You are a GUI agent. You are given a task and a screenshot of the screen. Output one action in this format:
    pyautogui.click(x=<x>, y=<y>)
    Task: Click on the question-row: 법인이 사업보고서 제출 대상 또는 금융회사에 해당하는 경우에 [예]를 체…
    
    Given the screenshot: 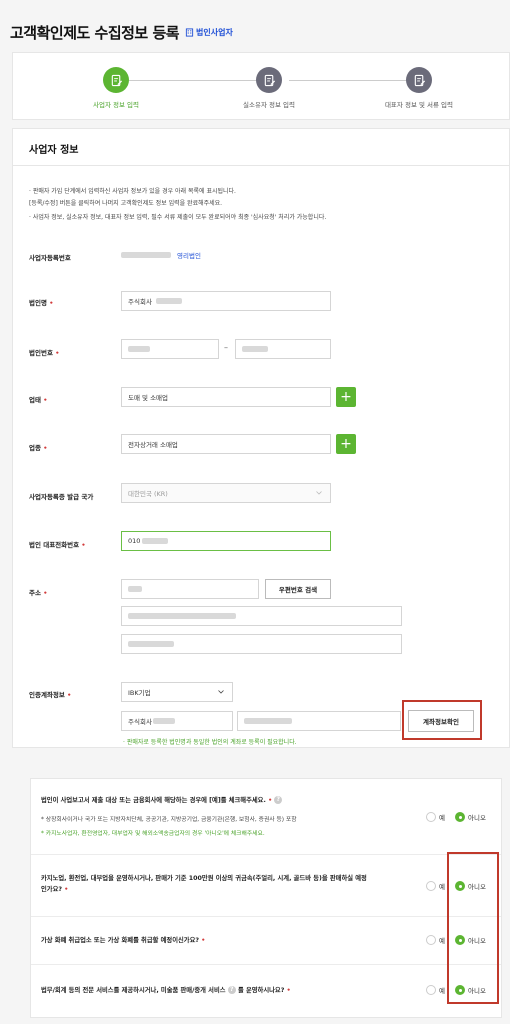 What is the action you would take?
    pyautogui.click(x=266, y=817)
    